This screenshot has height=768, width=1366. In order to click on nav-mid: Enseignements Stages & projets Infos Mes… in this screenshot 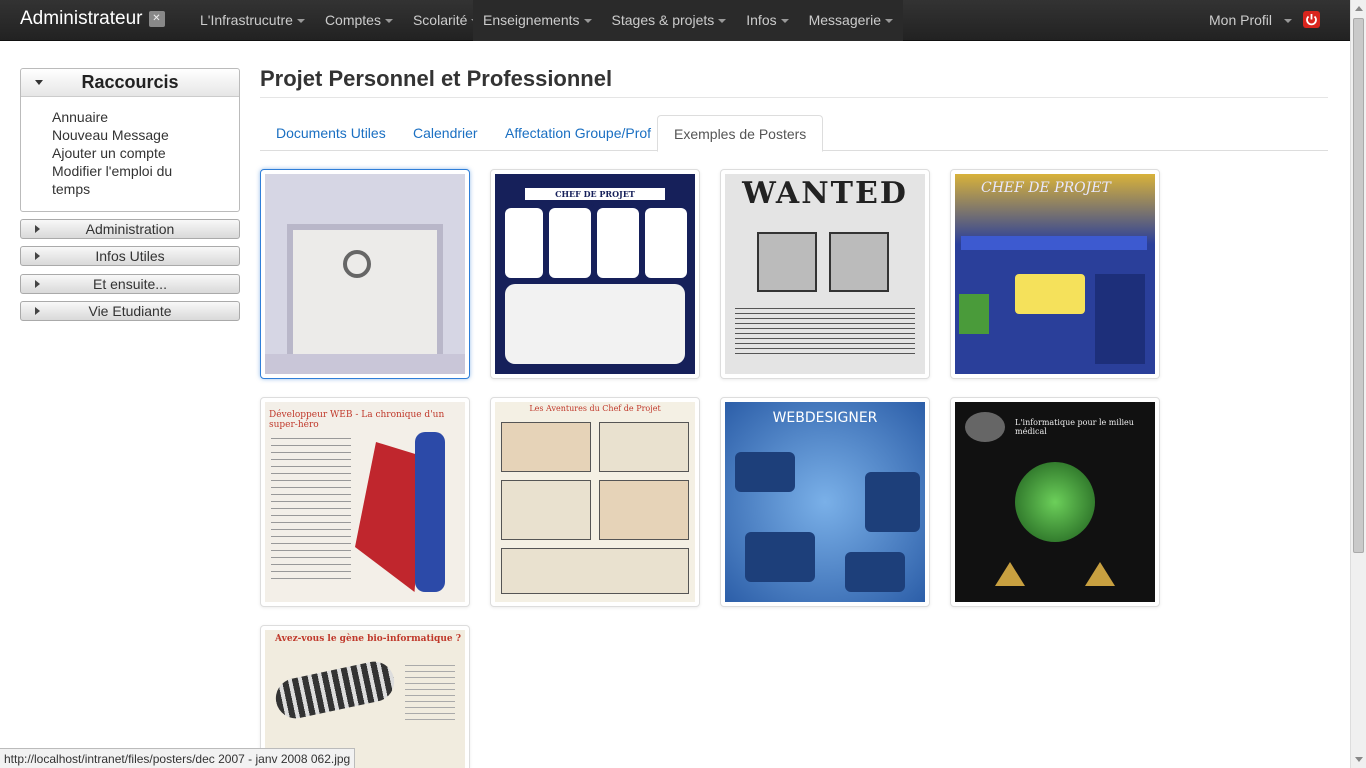, I will do `click(688, 20)`.